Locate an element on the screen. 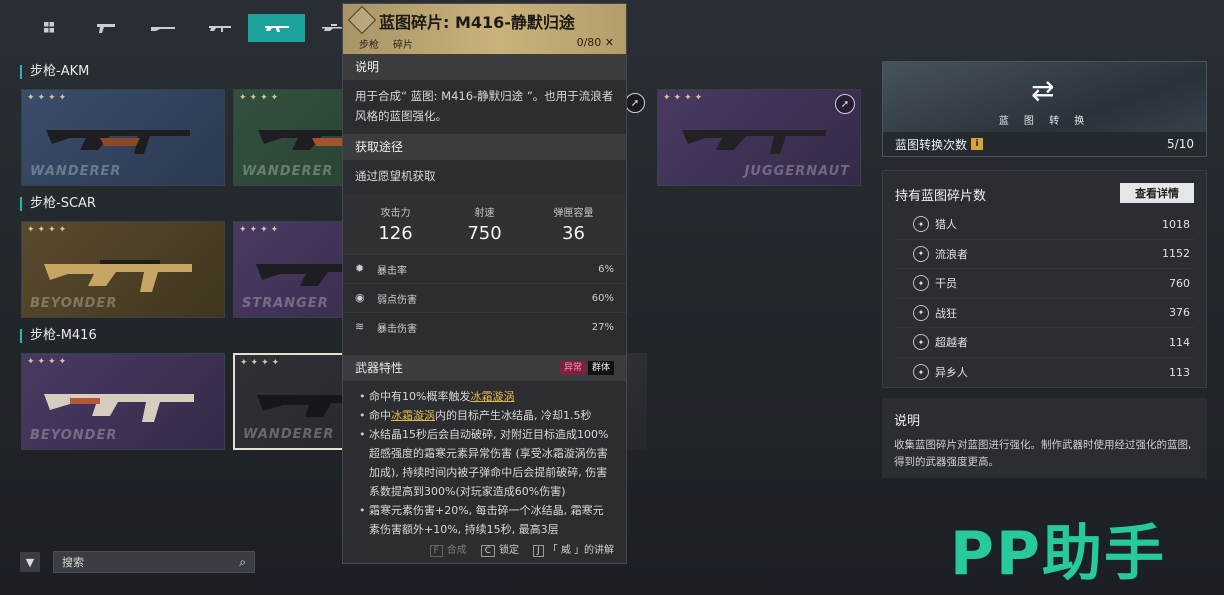 Image resolution: width=1224 pixels, height=595 pixels. item-tags: 步枪 碎片 is located at coordinates (386, 43).